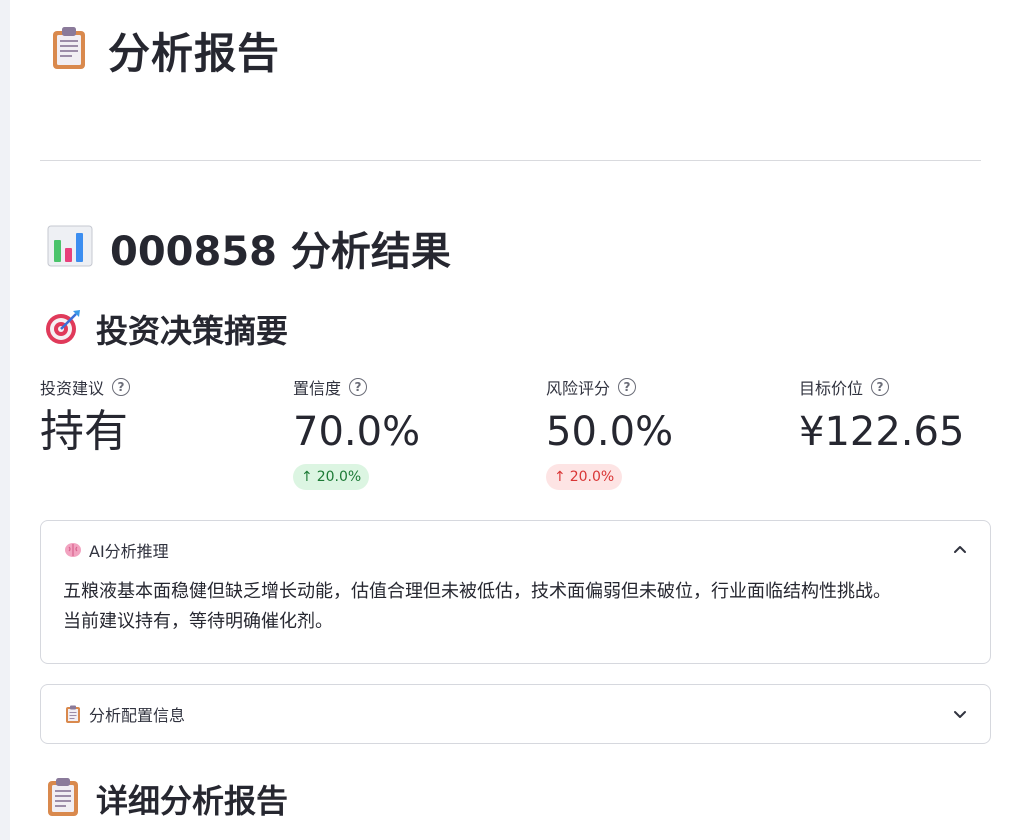  I want to click on metric-target-price: 目标价位? ¥122.65, so click(909, 416).